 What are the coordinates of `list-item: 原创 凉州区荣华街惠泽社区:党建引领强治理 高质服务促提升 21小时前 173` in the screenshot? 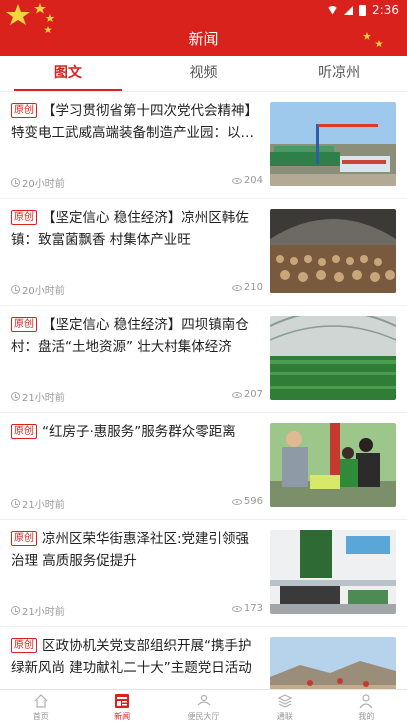 It's located at (203, 573).